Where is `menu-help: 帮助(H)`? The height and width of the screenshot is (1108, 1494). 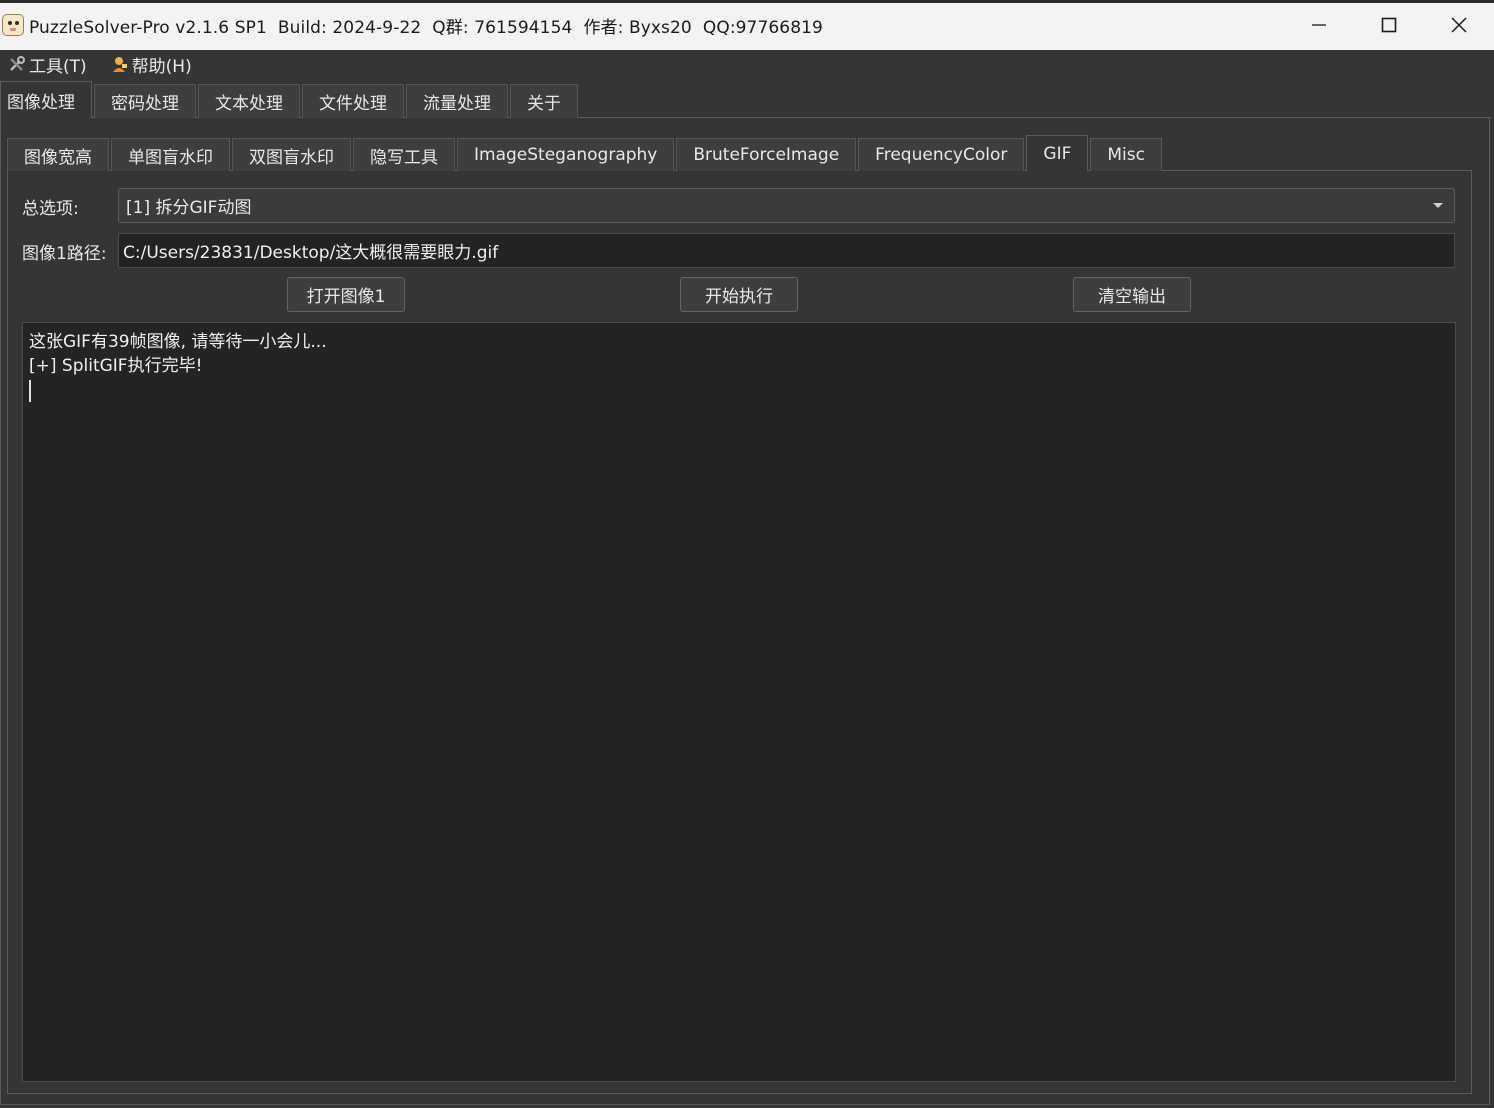 menu-help: 帮助(H) is located at coordinates (151, 64).